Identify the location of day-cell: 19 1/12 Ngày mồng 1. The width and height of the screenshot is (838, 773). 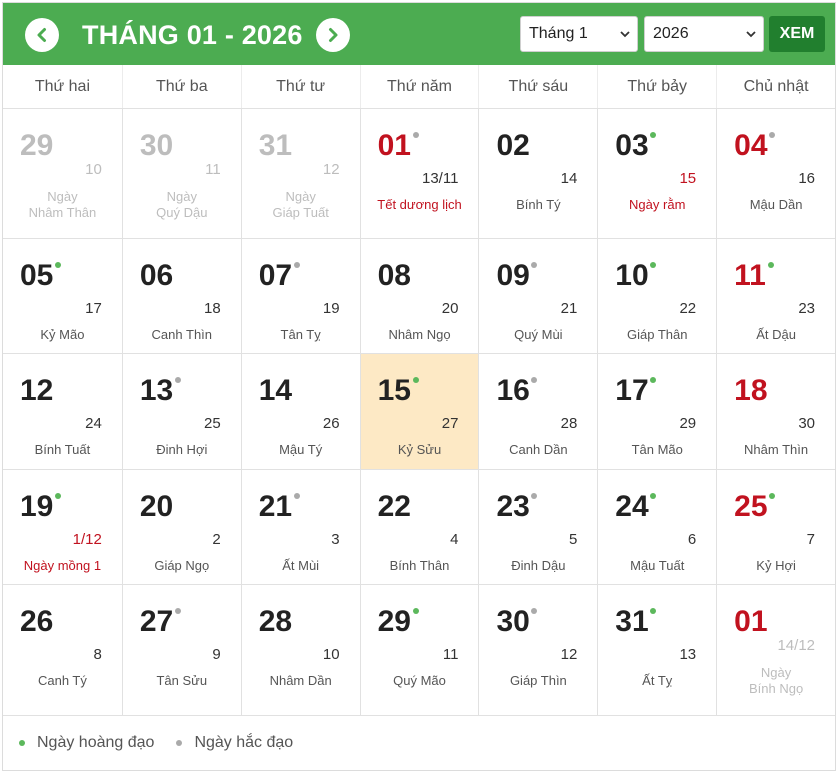
(62, 527).